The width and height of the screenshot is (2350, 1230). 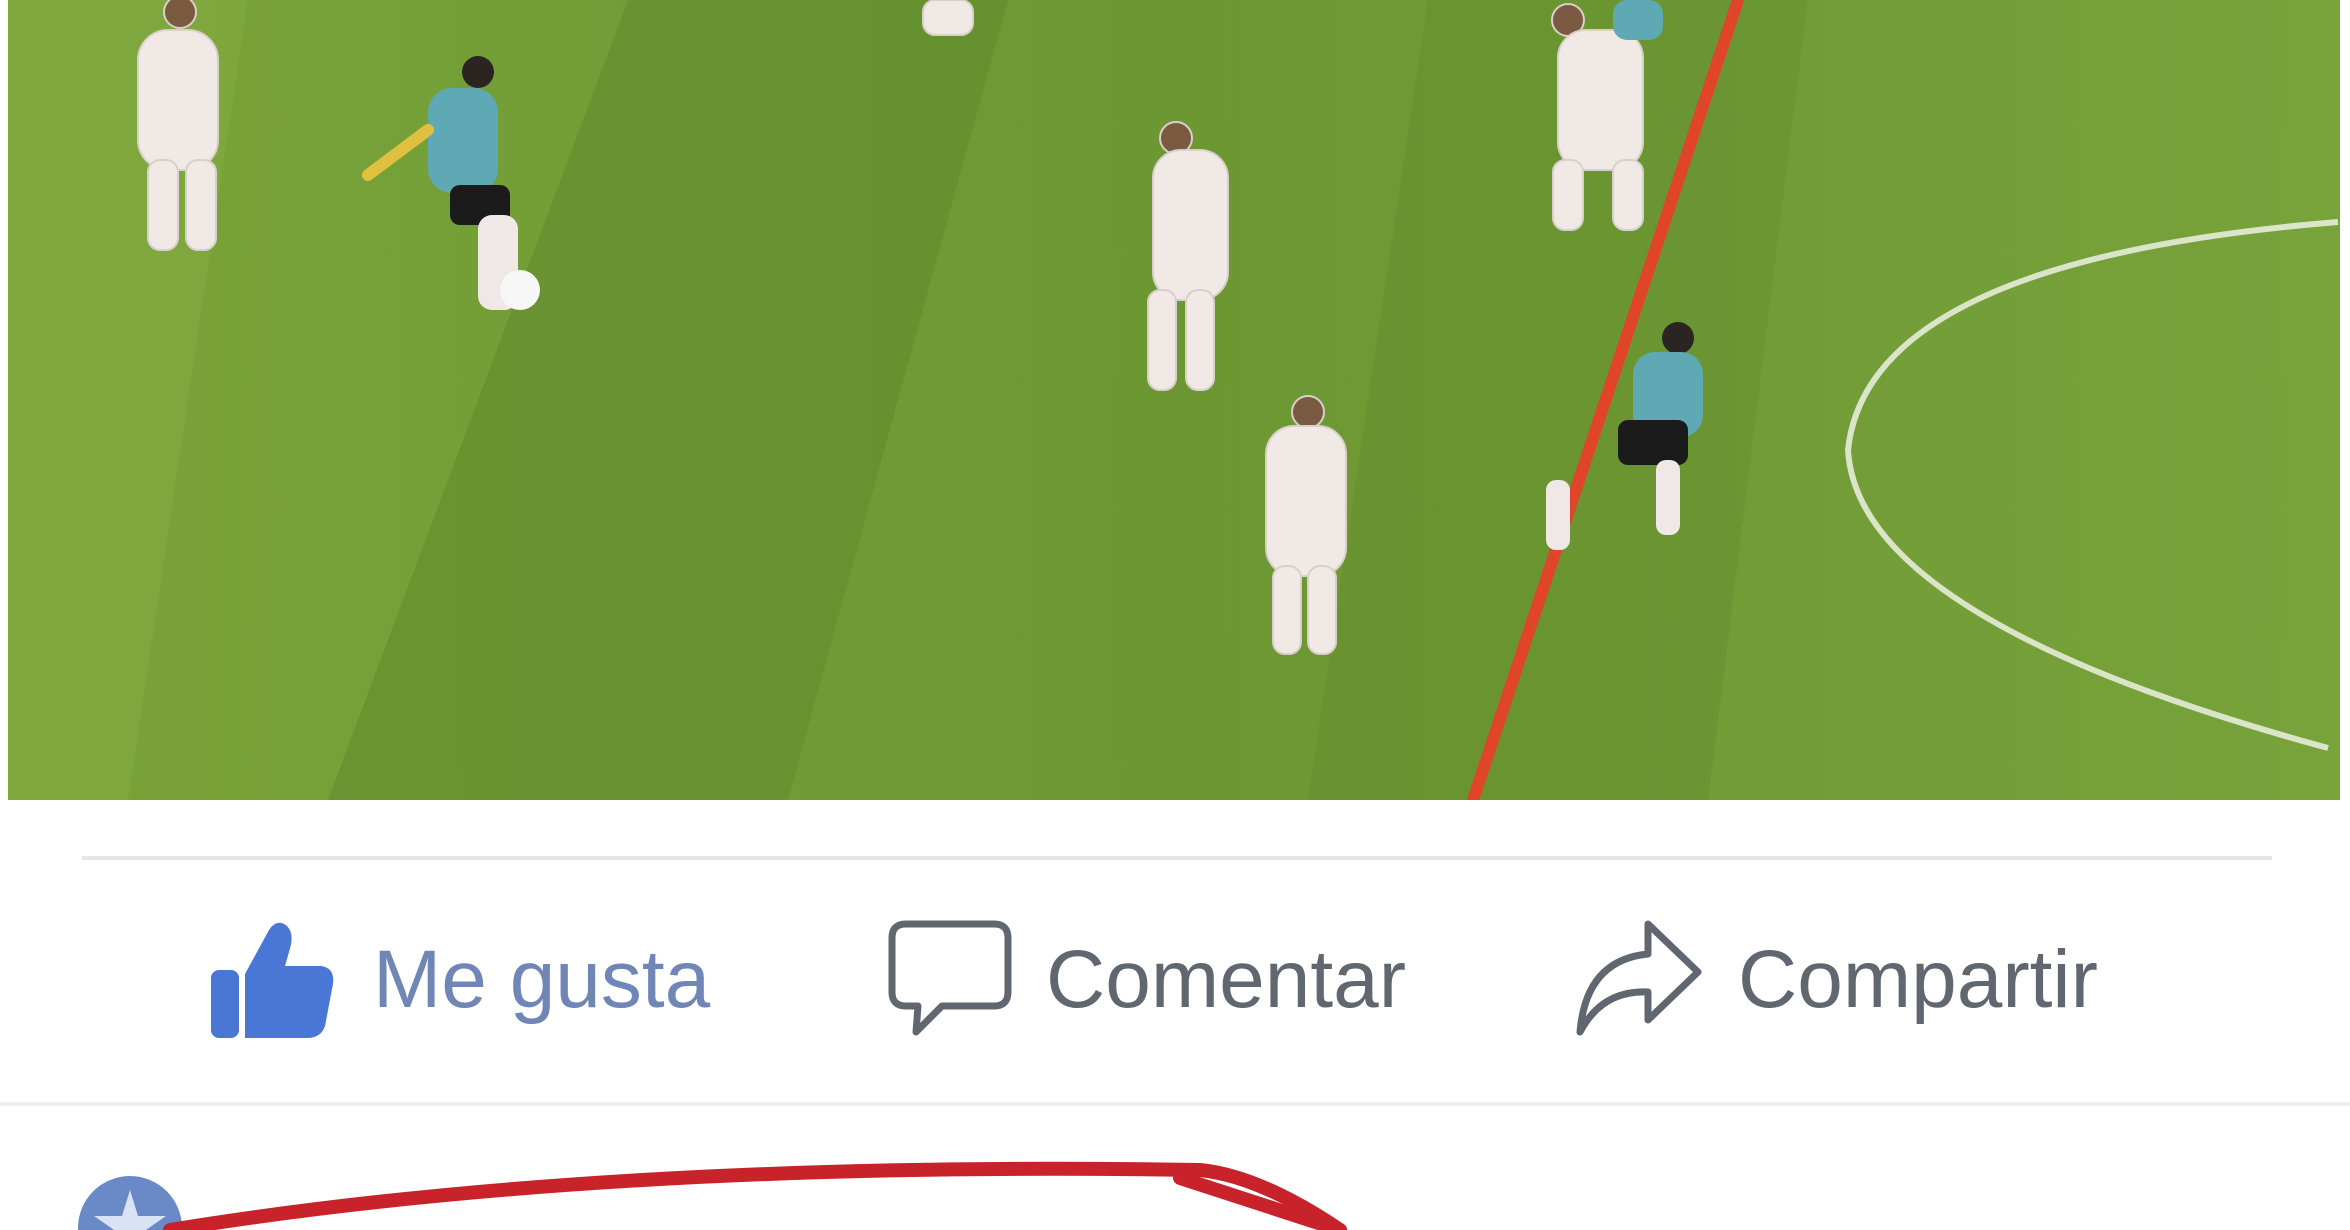 I want to click on like-button: Me gusta, so click(x=457, y=980).